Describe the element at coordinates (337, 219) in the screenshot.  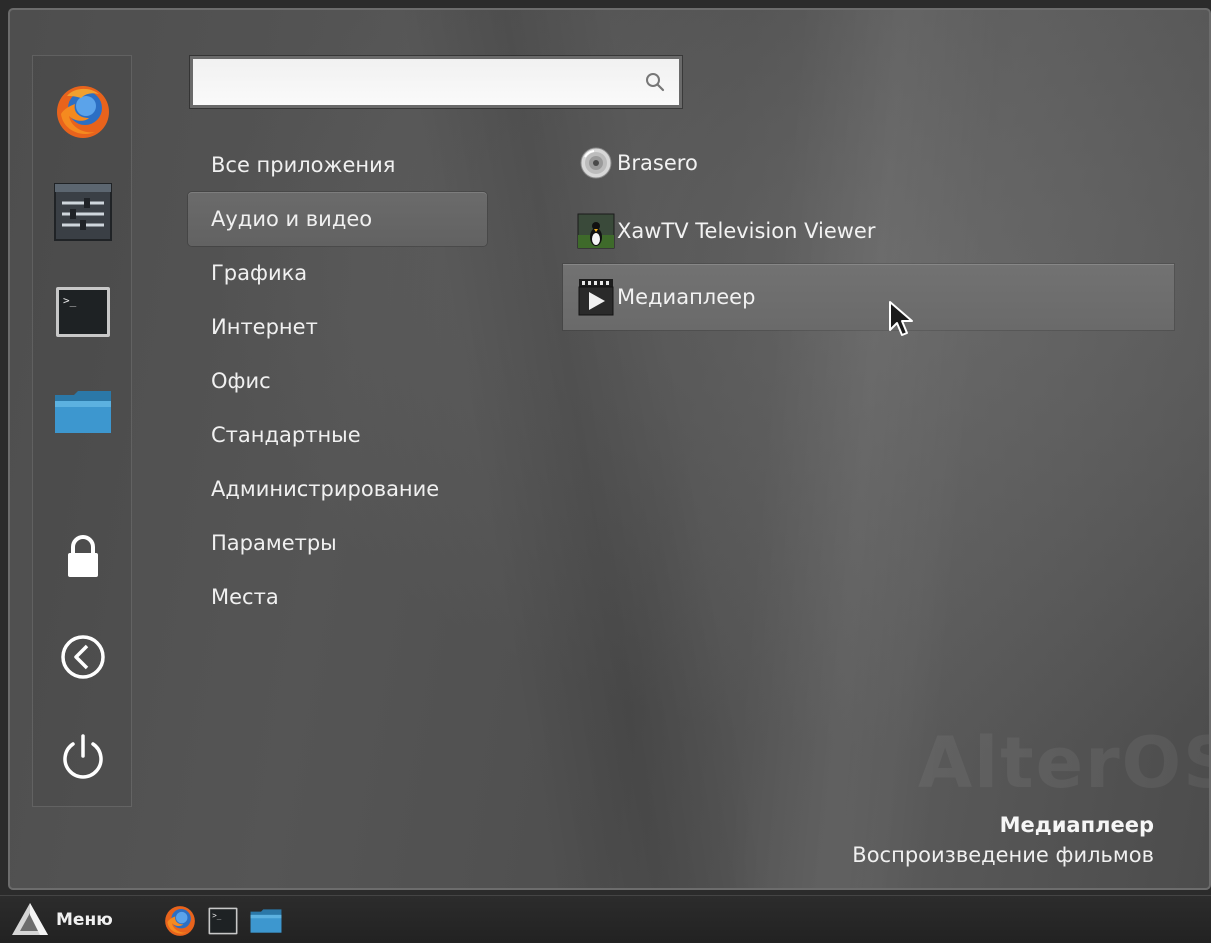
I see `category-audio-video: Аудио и видео` at that location.